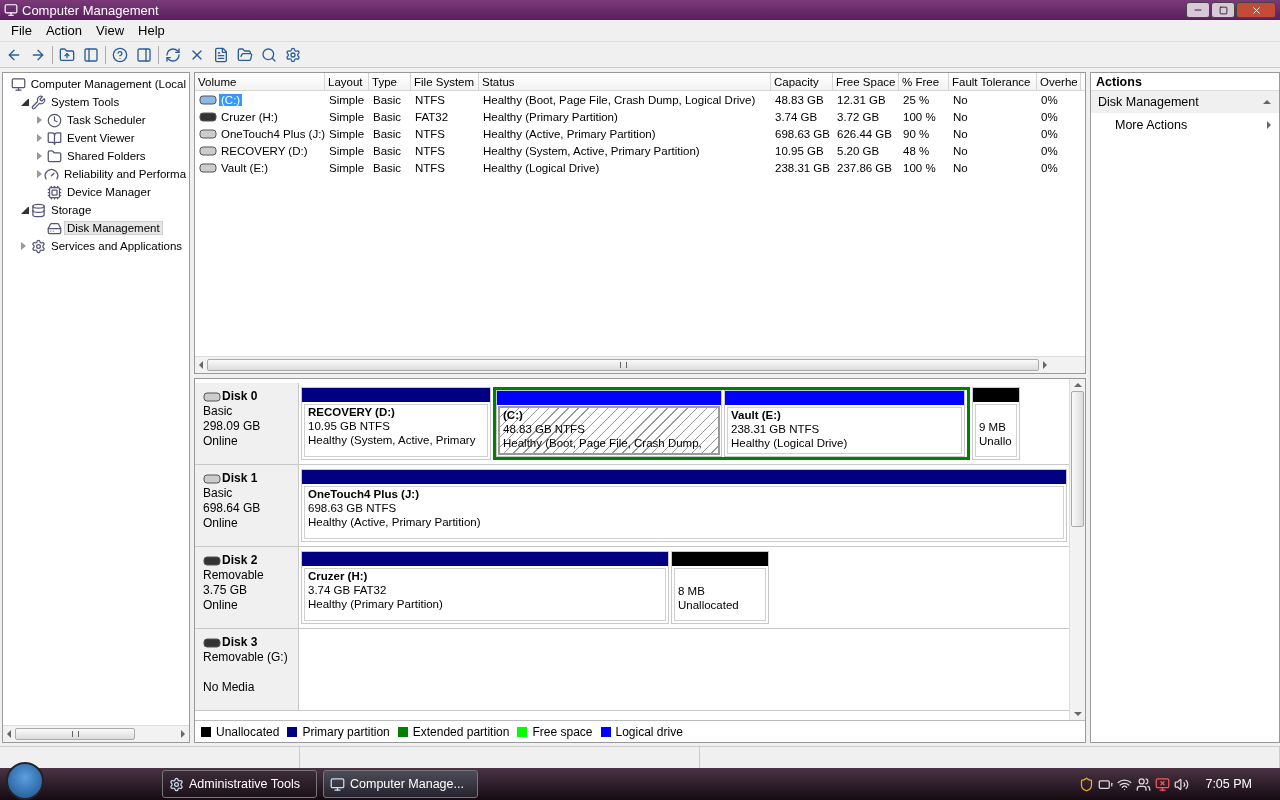 The height and width of the screenshot is (800, 1280). What do you see at coordinates (996, 441) in the screenshot?
I see `partition-status: Unallo` at bounding box center [996, 441].